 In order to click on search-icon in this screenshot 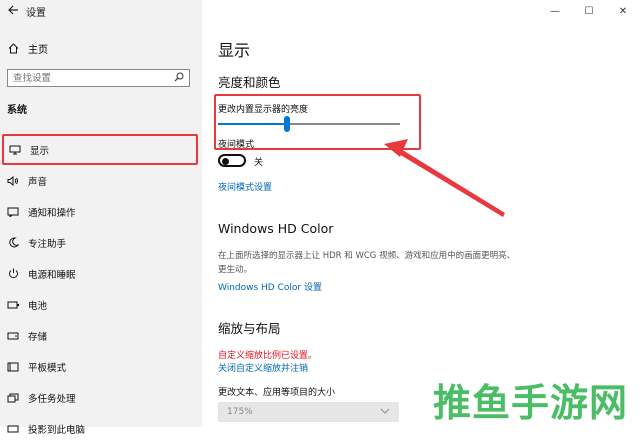, I will do `click(179, 78)`.